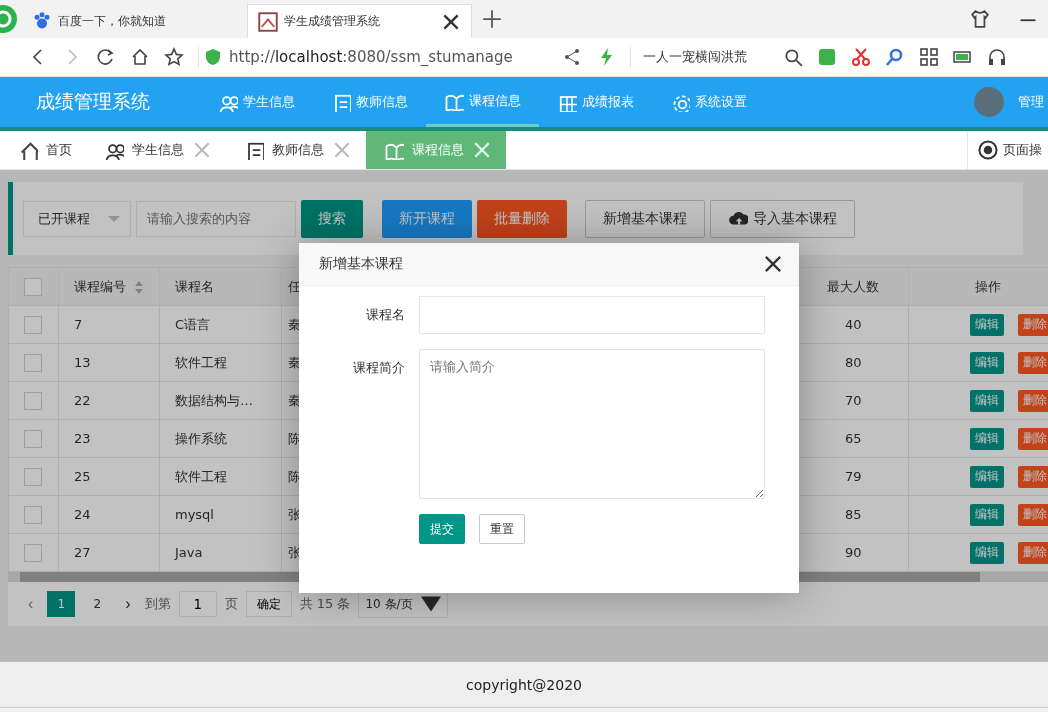 Image resolution: width=1048 pixels, height=712 pixels. I want to click on field-label: 课程名, so click(385, 315).